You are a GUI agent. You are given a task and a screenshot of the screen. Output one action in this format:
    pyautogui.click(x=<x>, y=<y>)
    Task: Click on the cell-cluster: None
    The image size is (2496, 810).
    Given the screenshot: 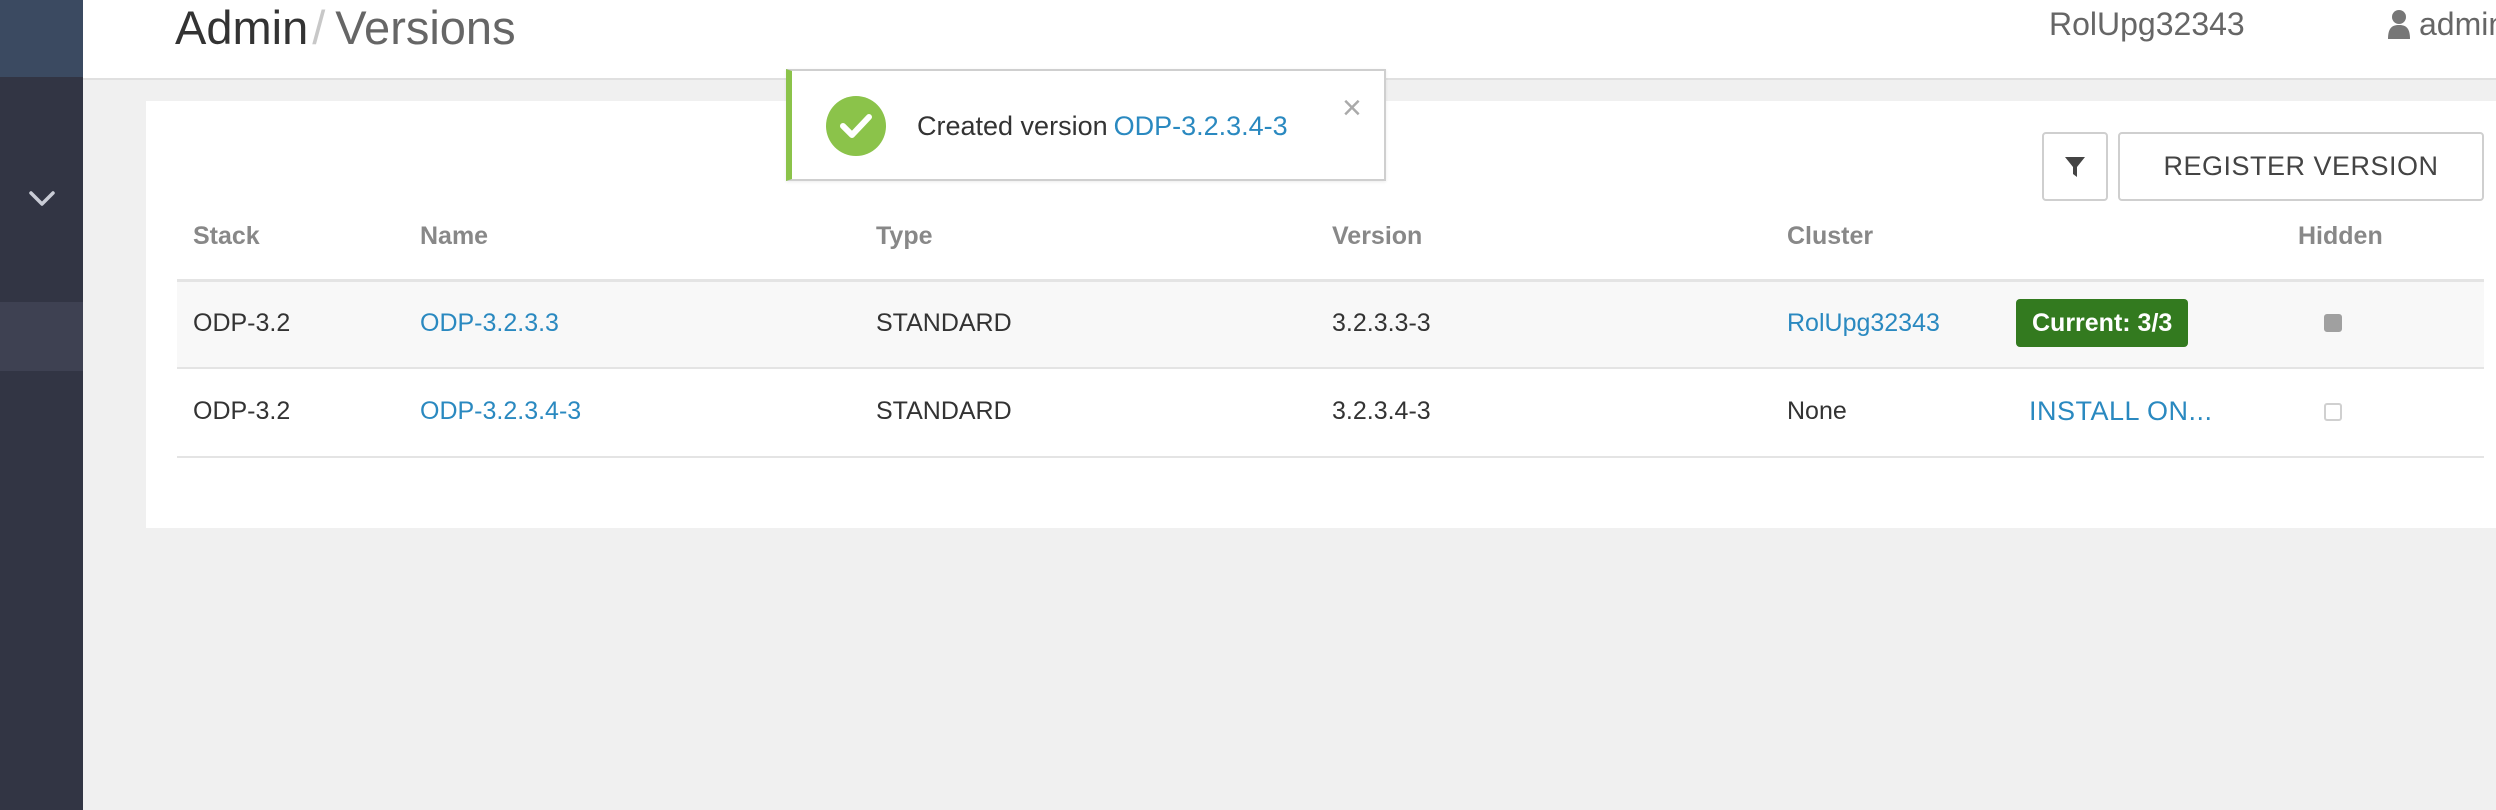 What is the action you would take?
    pyautogui.click(x=1817, y=411)
    